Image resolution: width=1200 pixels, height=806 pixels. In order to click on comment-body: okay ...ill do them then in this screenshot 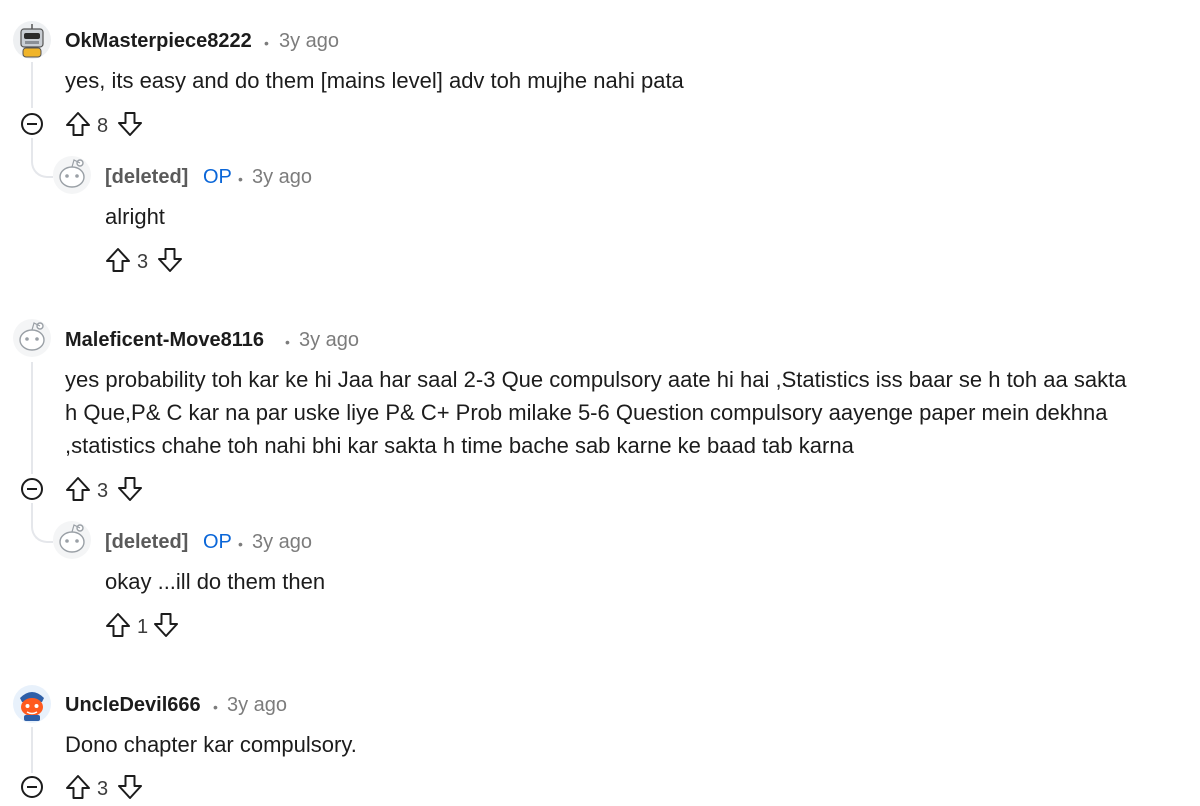, I will do `click(215, 581)`.